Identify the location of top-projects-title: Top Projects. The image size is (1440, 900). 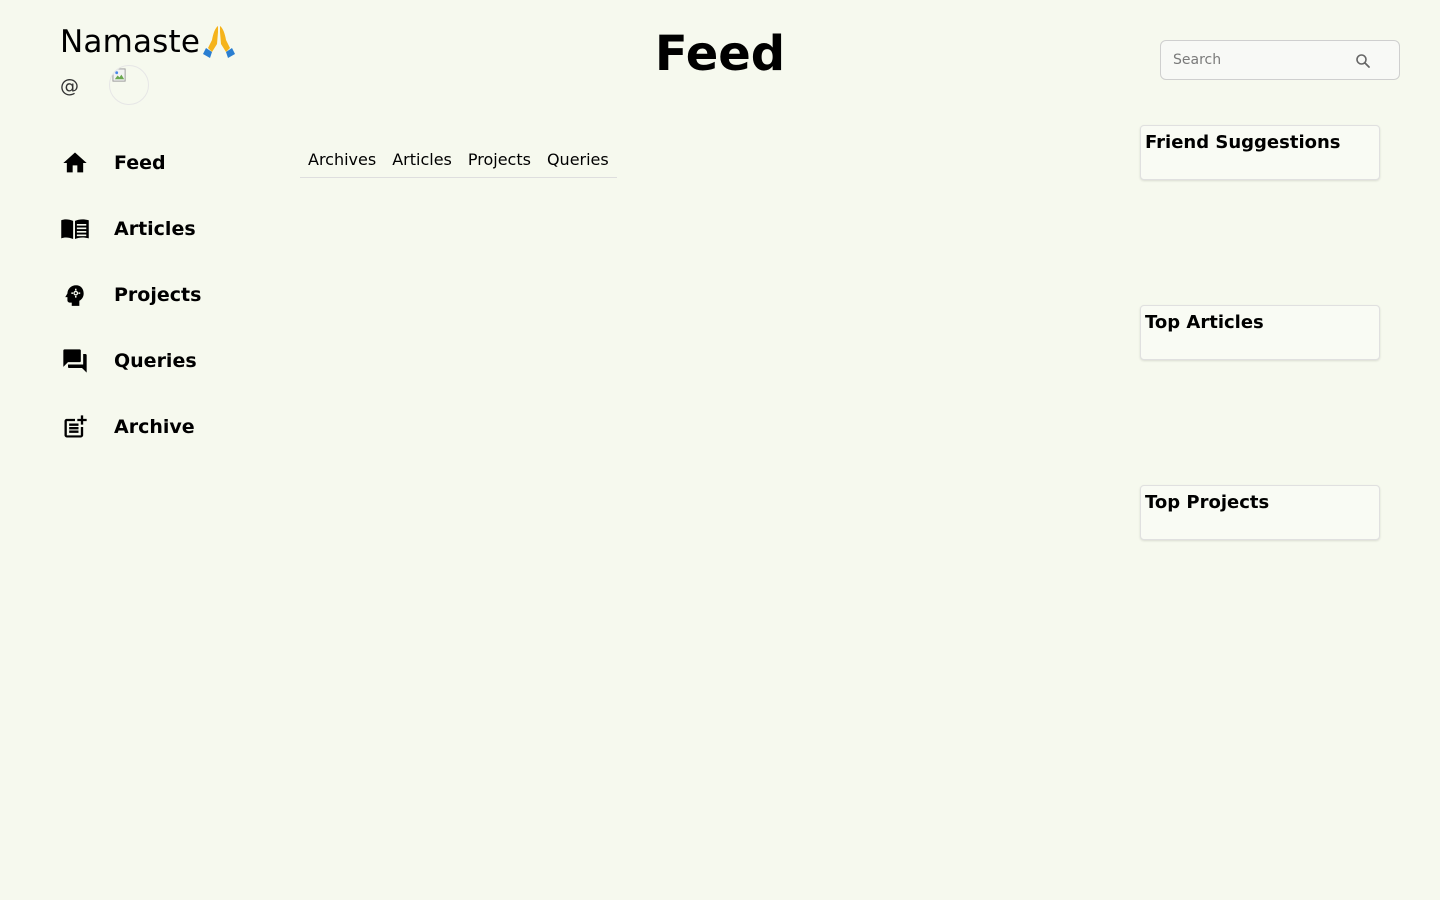
(1207, 502).